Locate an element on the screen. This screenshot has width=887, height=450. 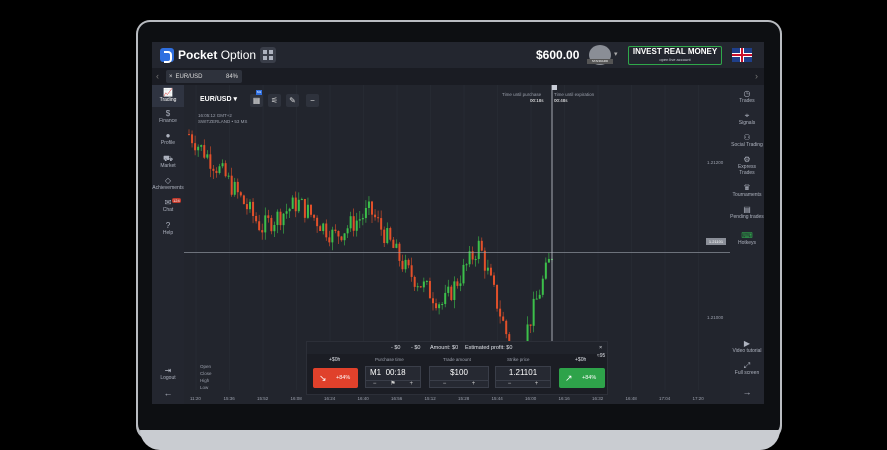
chevron-down-icon: ▾ is located at coordinates (616, 54).